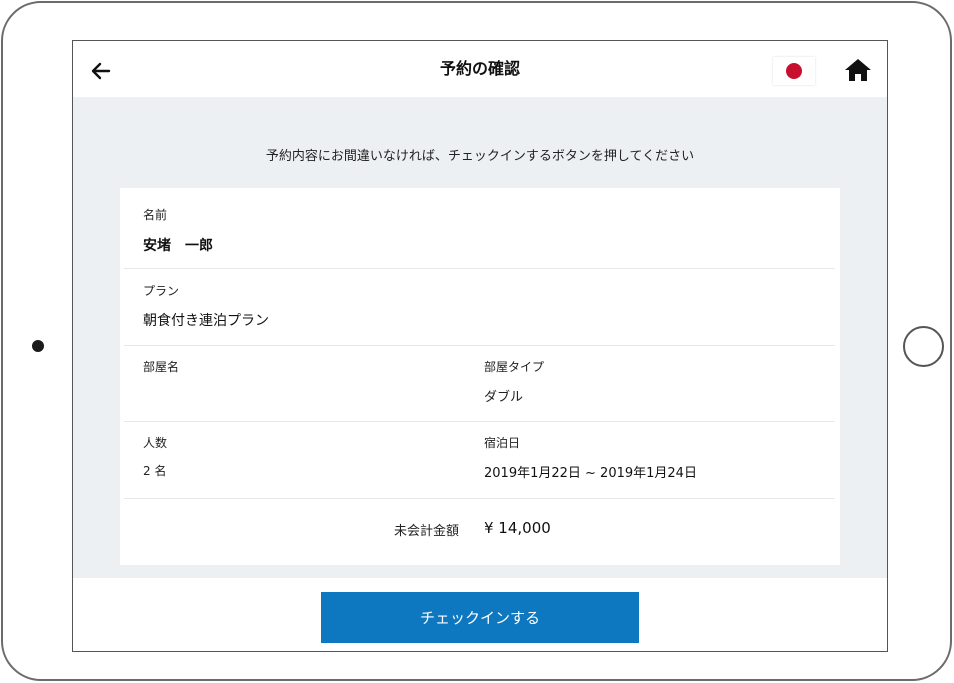 The height and width of the screenshot is (683, 954). I want to click on home-icon, so click(858, 70).